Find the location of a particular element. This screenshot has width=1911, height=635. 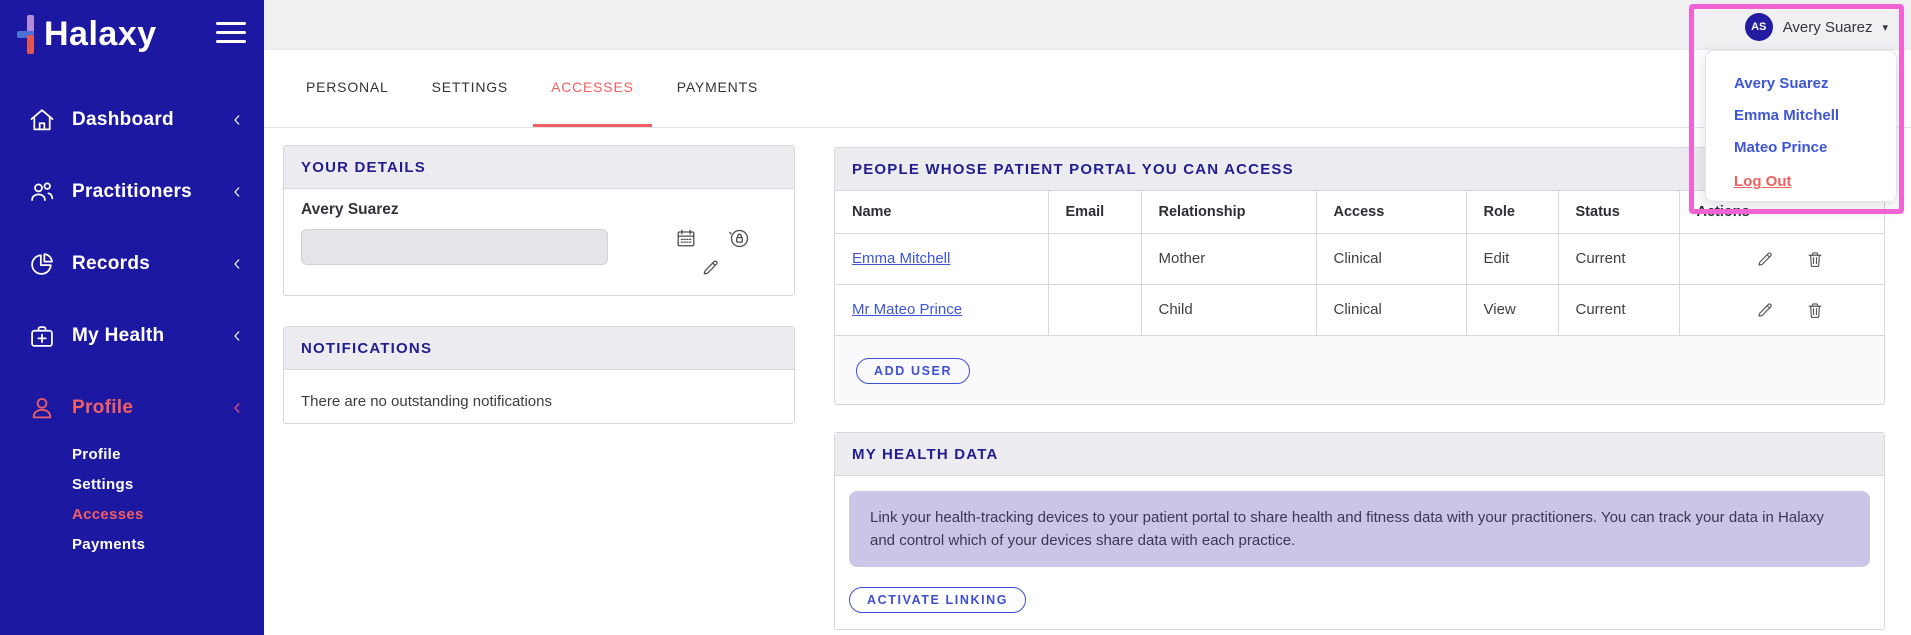

top-bar is located at coordinates (1087, 25).